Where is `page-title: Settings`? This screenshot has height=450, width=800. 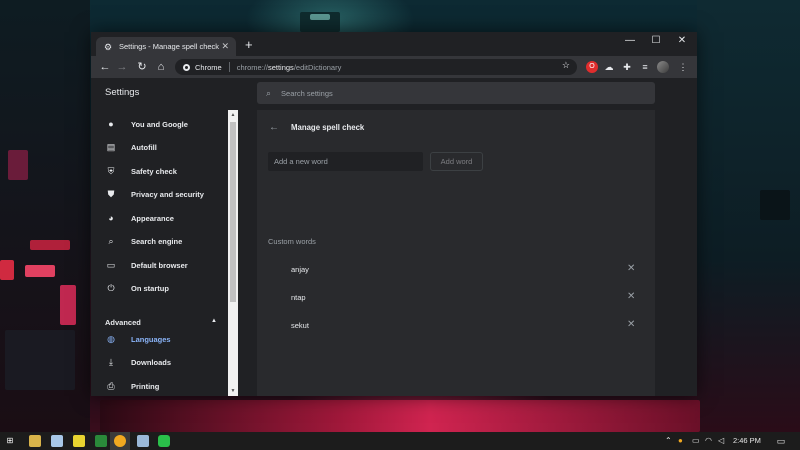
page-title: Settings is located at coordinates (122, 92).